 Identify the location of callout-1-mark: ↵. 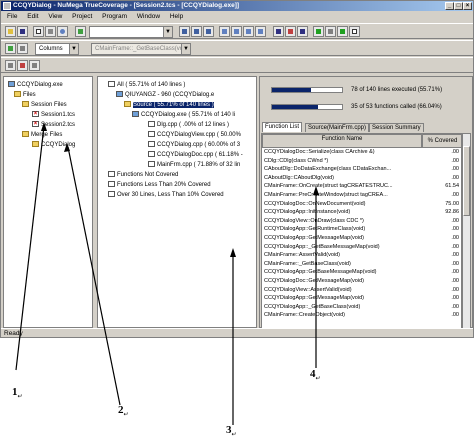
(20, 397).